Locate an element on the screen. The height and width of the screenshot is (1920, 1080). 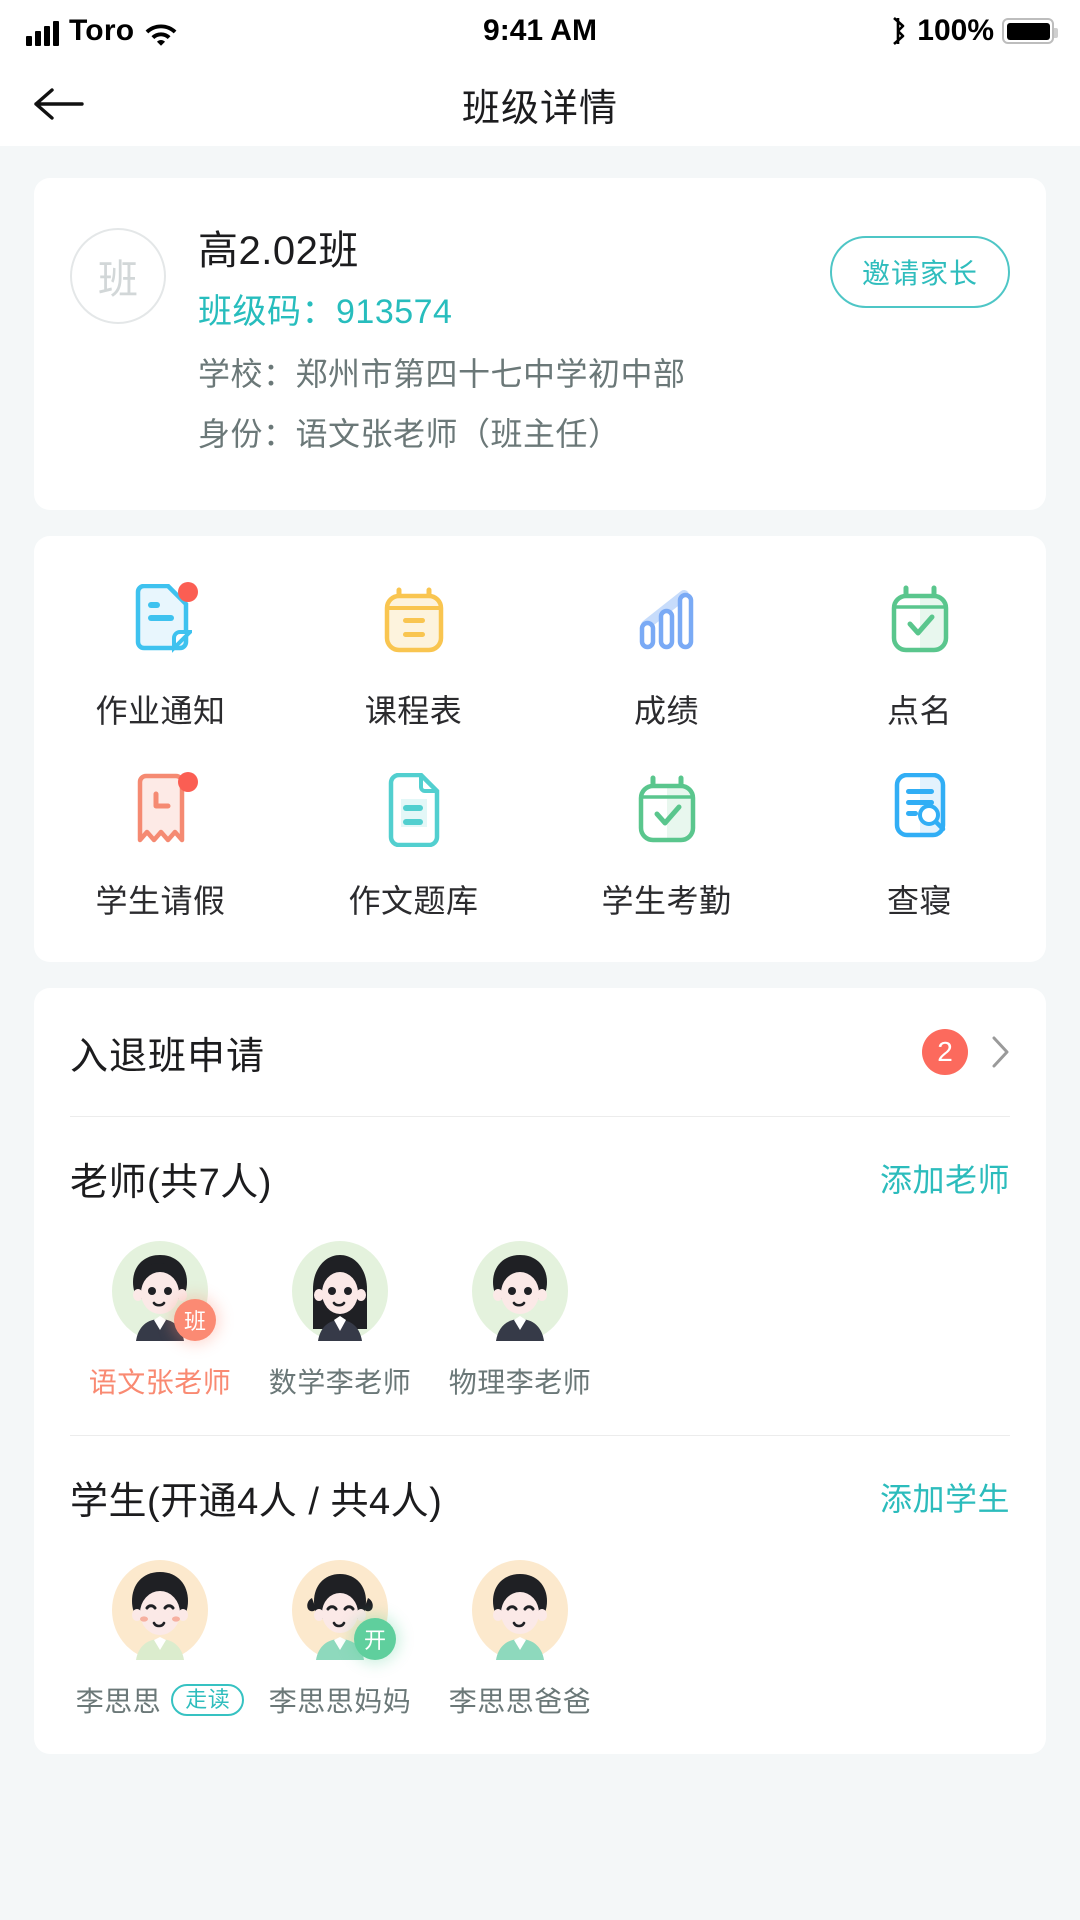
status-bar: Toro 9:41 AM 100% is located at coordinates (540, 31).